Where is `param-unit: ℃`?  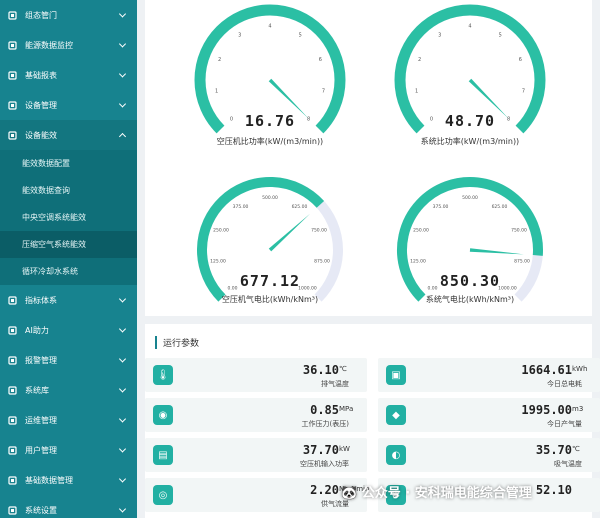 param-unit: ℃ is located at coordinates (343, 369).